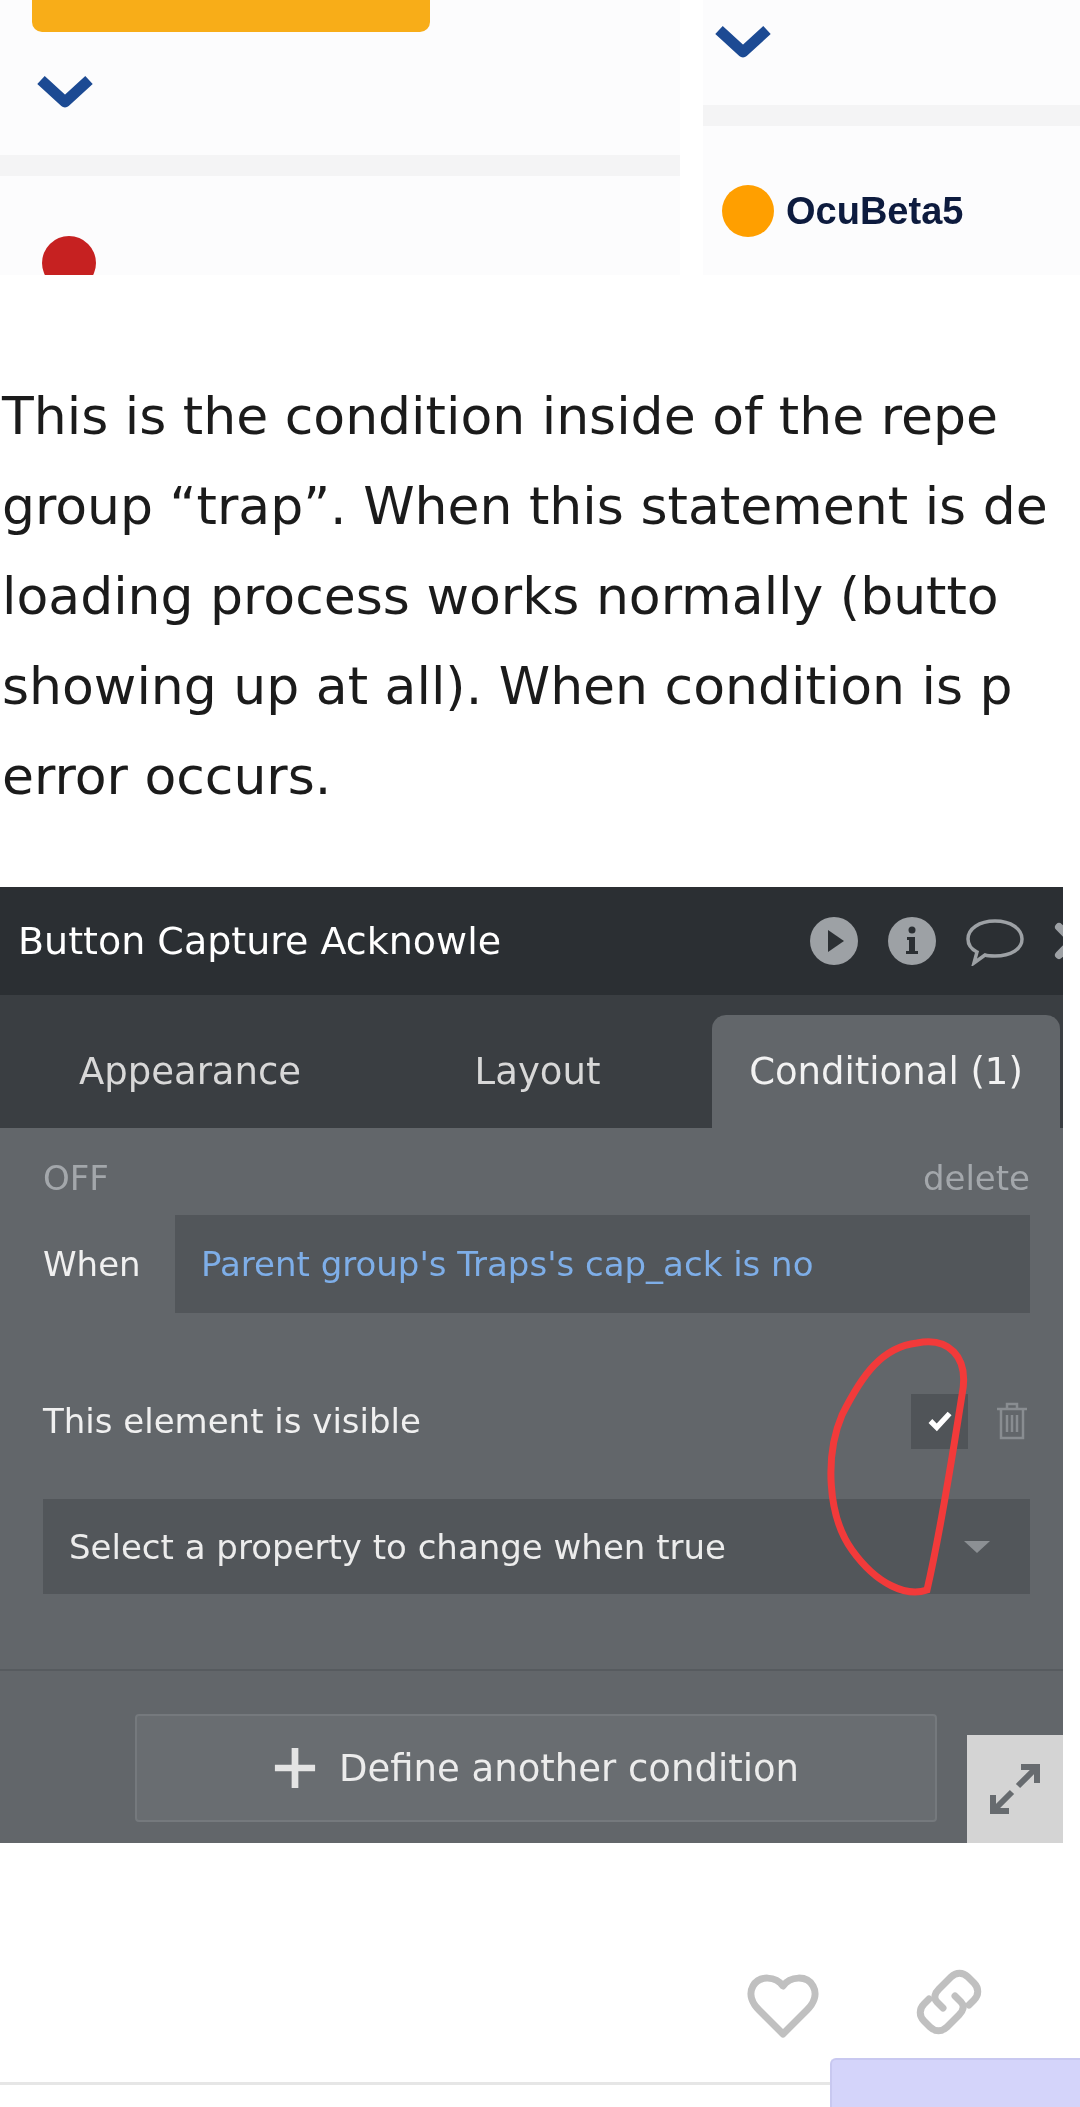 The width and height of the screenshot is (1080, 2107). I want to click on panel-title: Button Capture Acknowle, so click(260, 941).